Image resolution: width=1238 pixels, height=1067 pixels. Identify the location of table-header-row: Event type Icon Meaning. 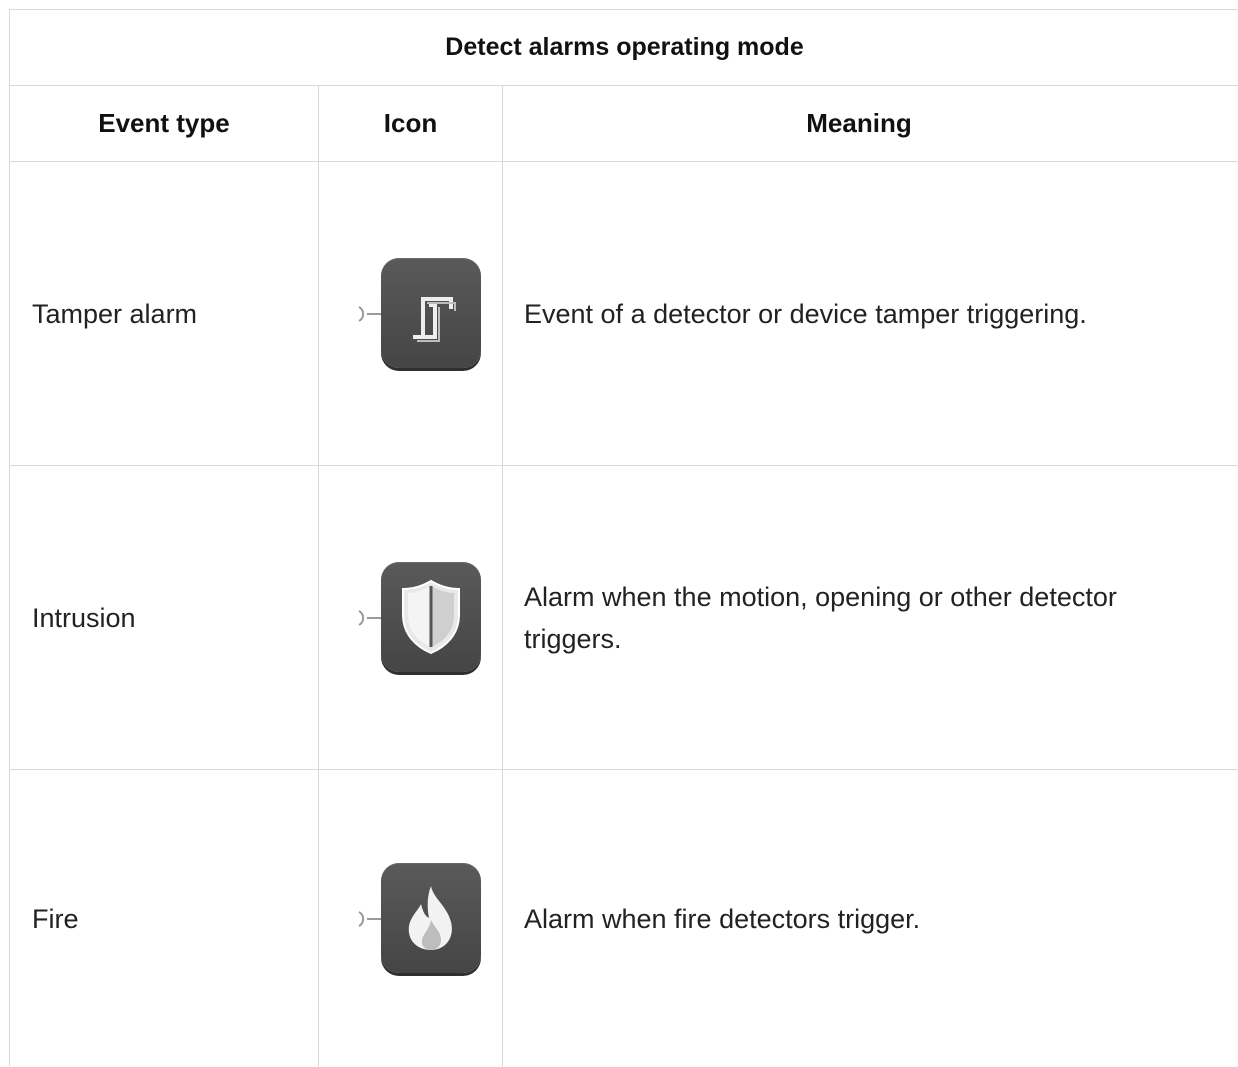
(624, 124).